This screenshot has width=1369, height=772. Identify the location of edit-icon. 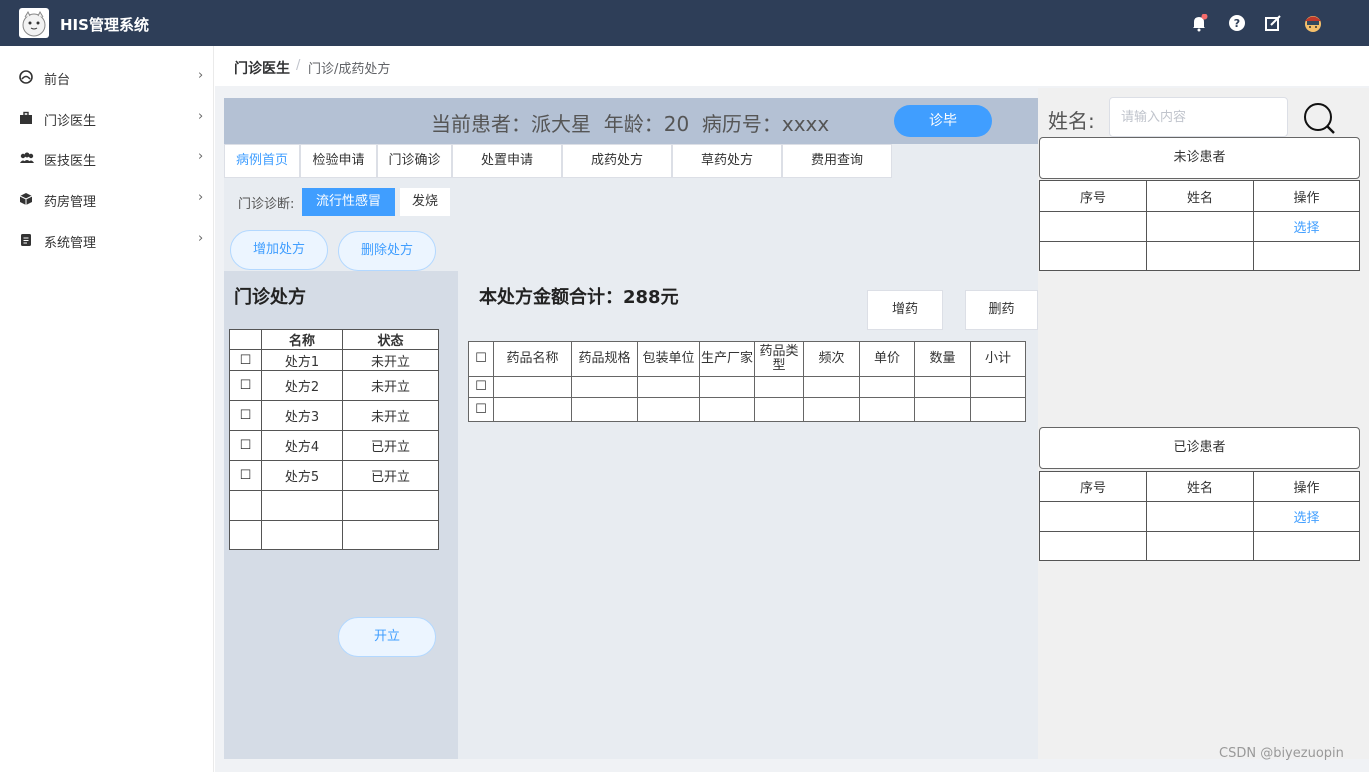
(1273, 23).